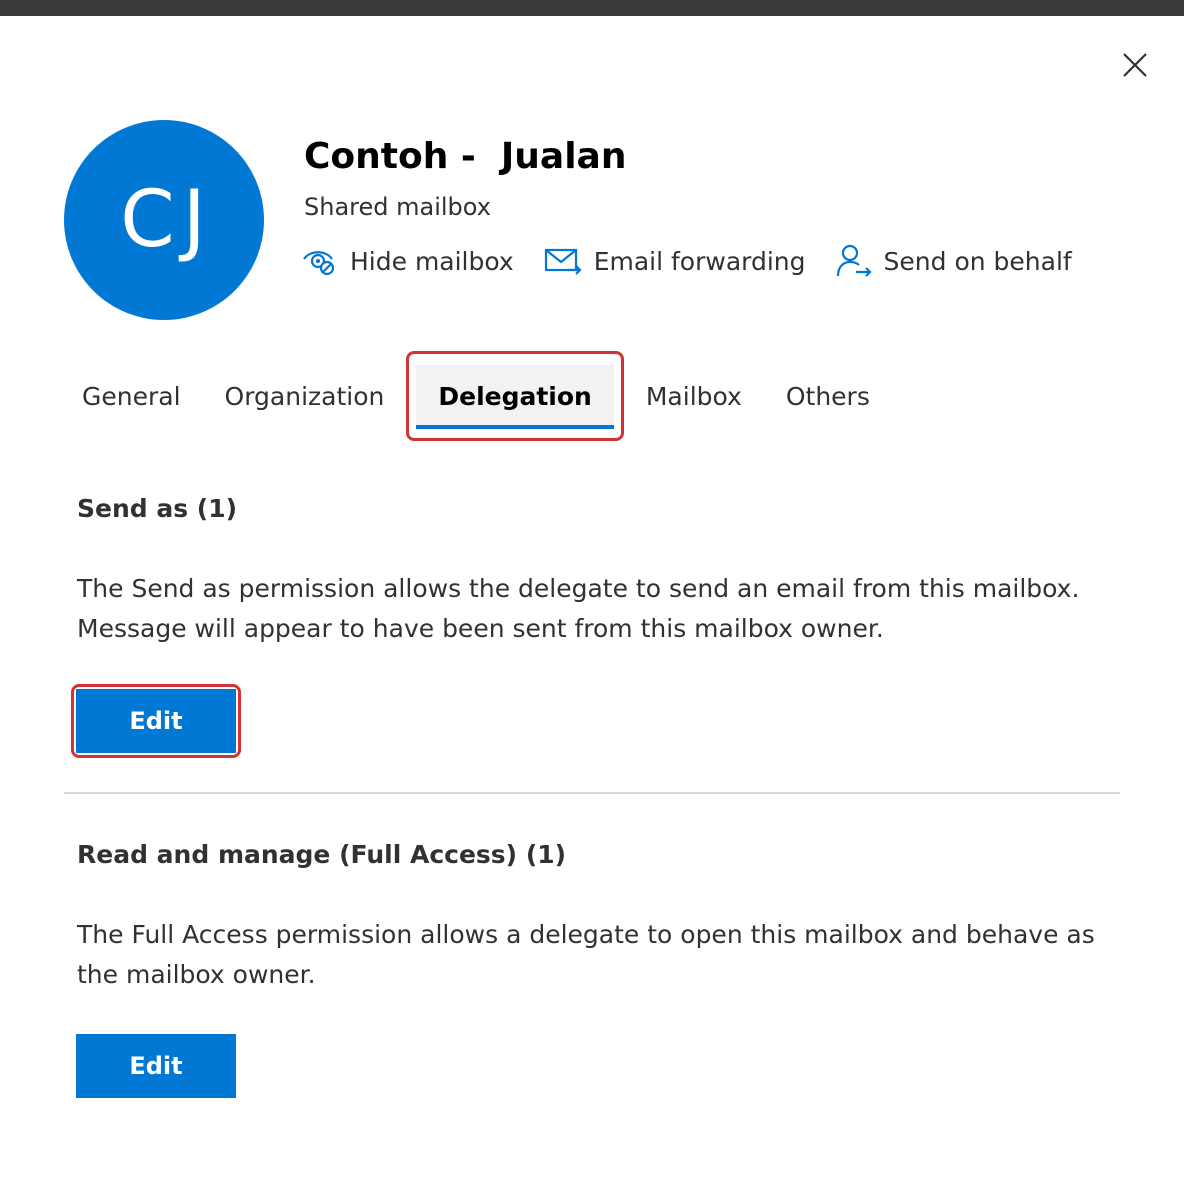 Image resolution: width=1184 pixels, height=1200 pixels. Describe the element at coordinates (156, 721) in the screenshot. I see `send-as-edit-button: Edit` at that location.